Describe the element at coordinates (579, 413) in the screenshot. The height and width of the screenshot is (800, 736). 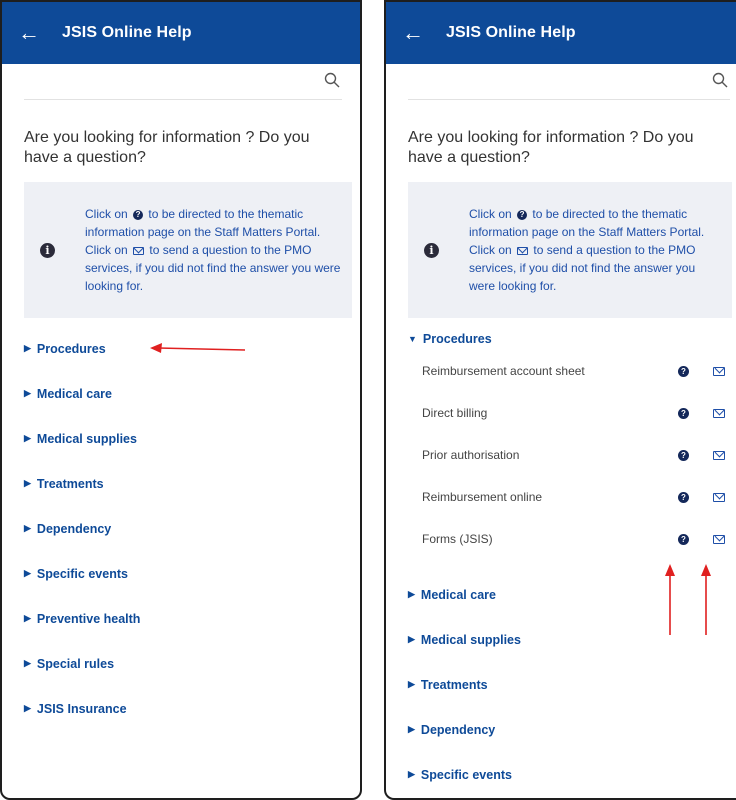
I see `list-item: Direct billing ?` at that location.